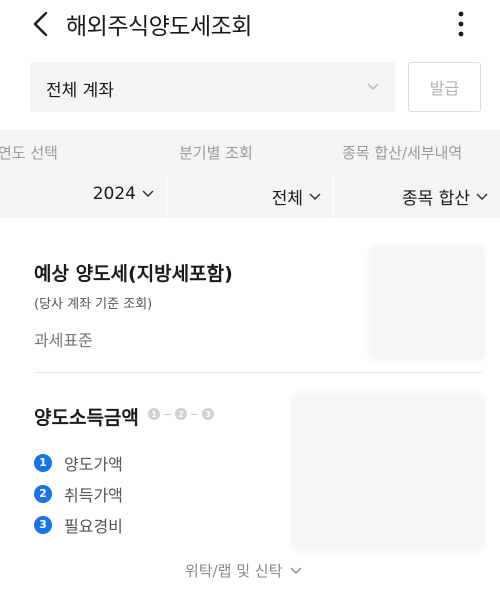  What do you see at coordinates (43, 462) in the screenshot?
I see `number-badge: 1` at bounding box center [43, 462].